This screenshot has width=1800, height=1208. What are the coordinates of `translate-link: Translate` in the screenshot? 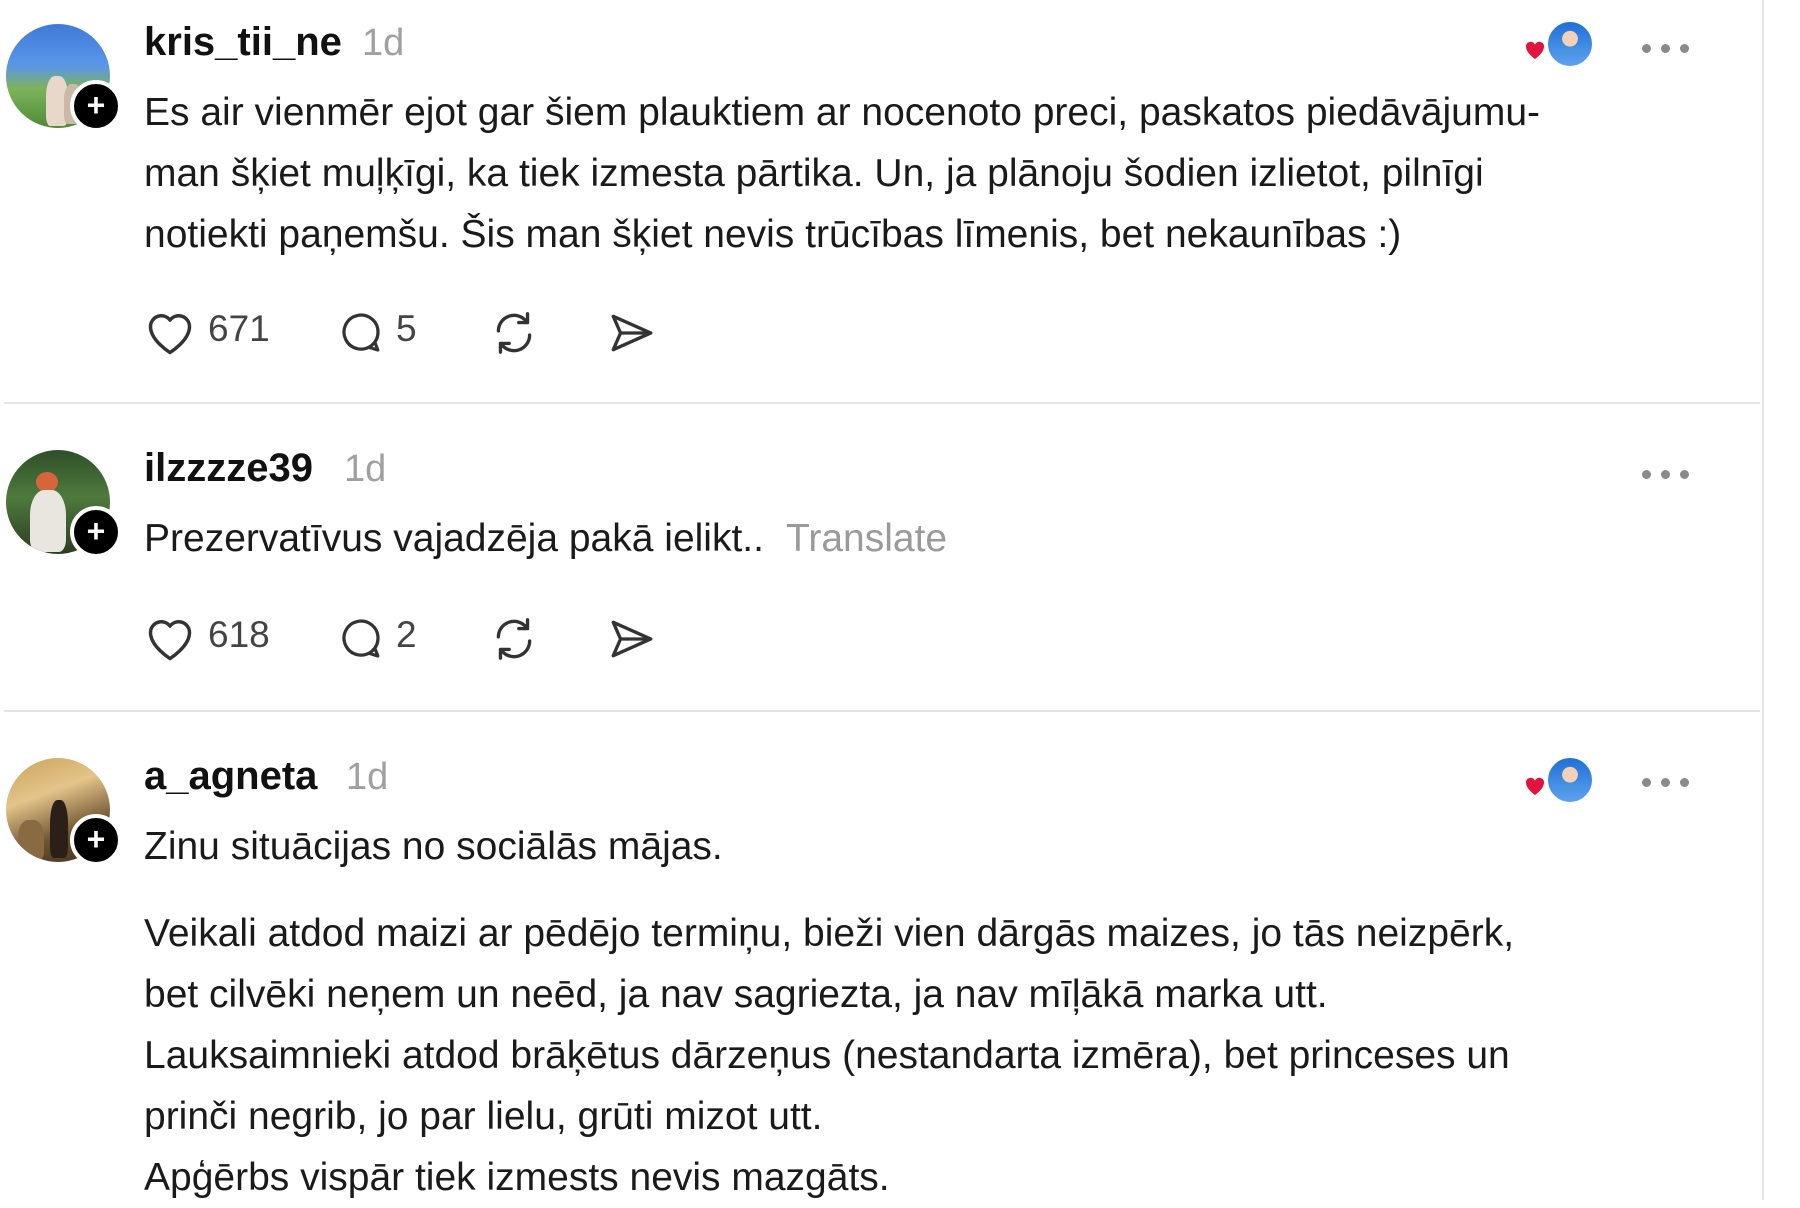 It's located at (866, 538).